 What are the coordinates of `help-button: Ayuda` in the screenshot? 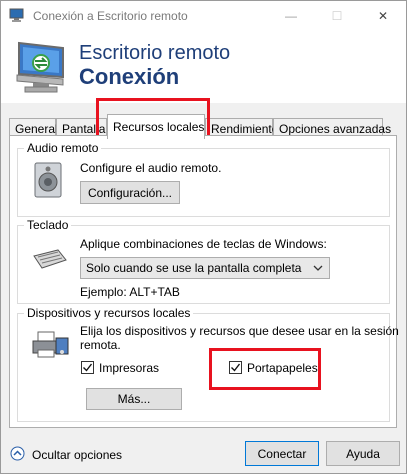 It's located at (363, 453).